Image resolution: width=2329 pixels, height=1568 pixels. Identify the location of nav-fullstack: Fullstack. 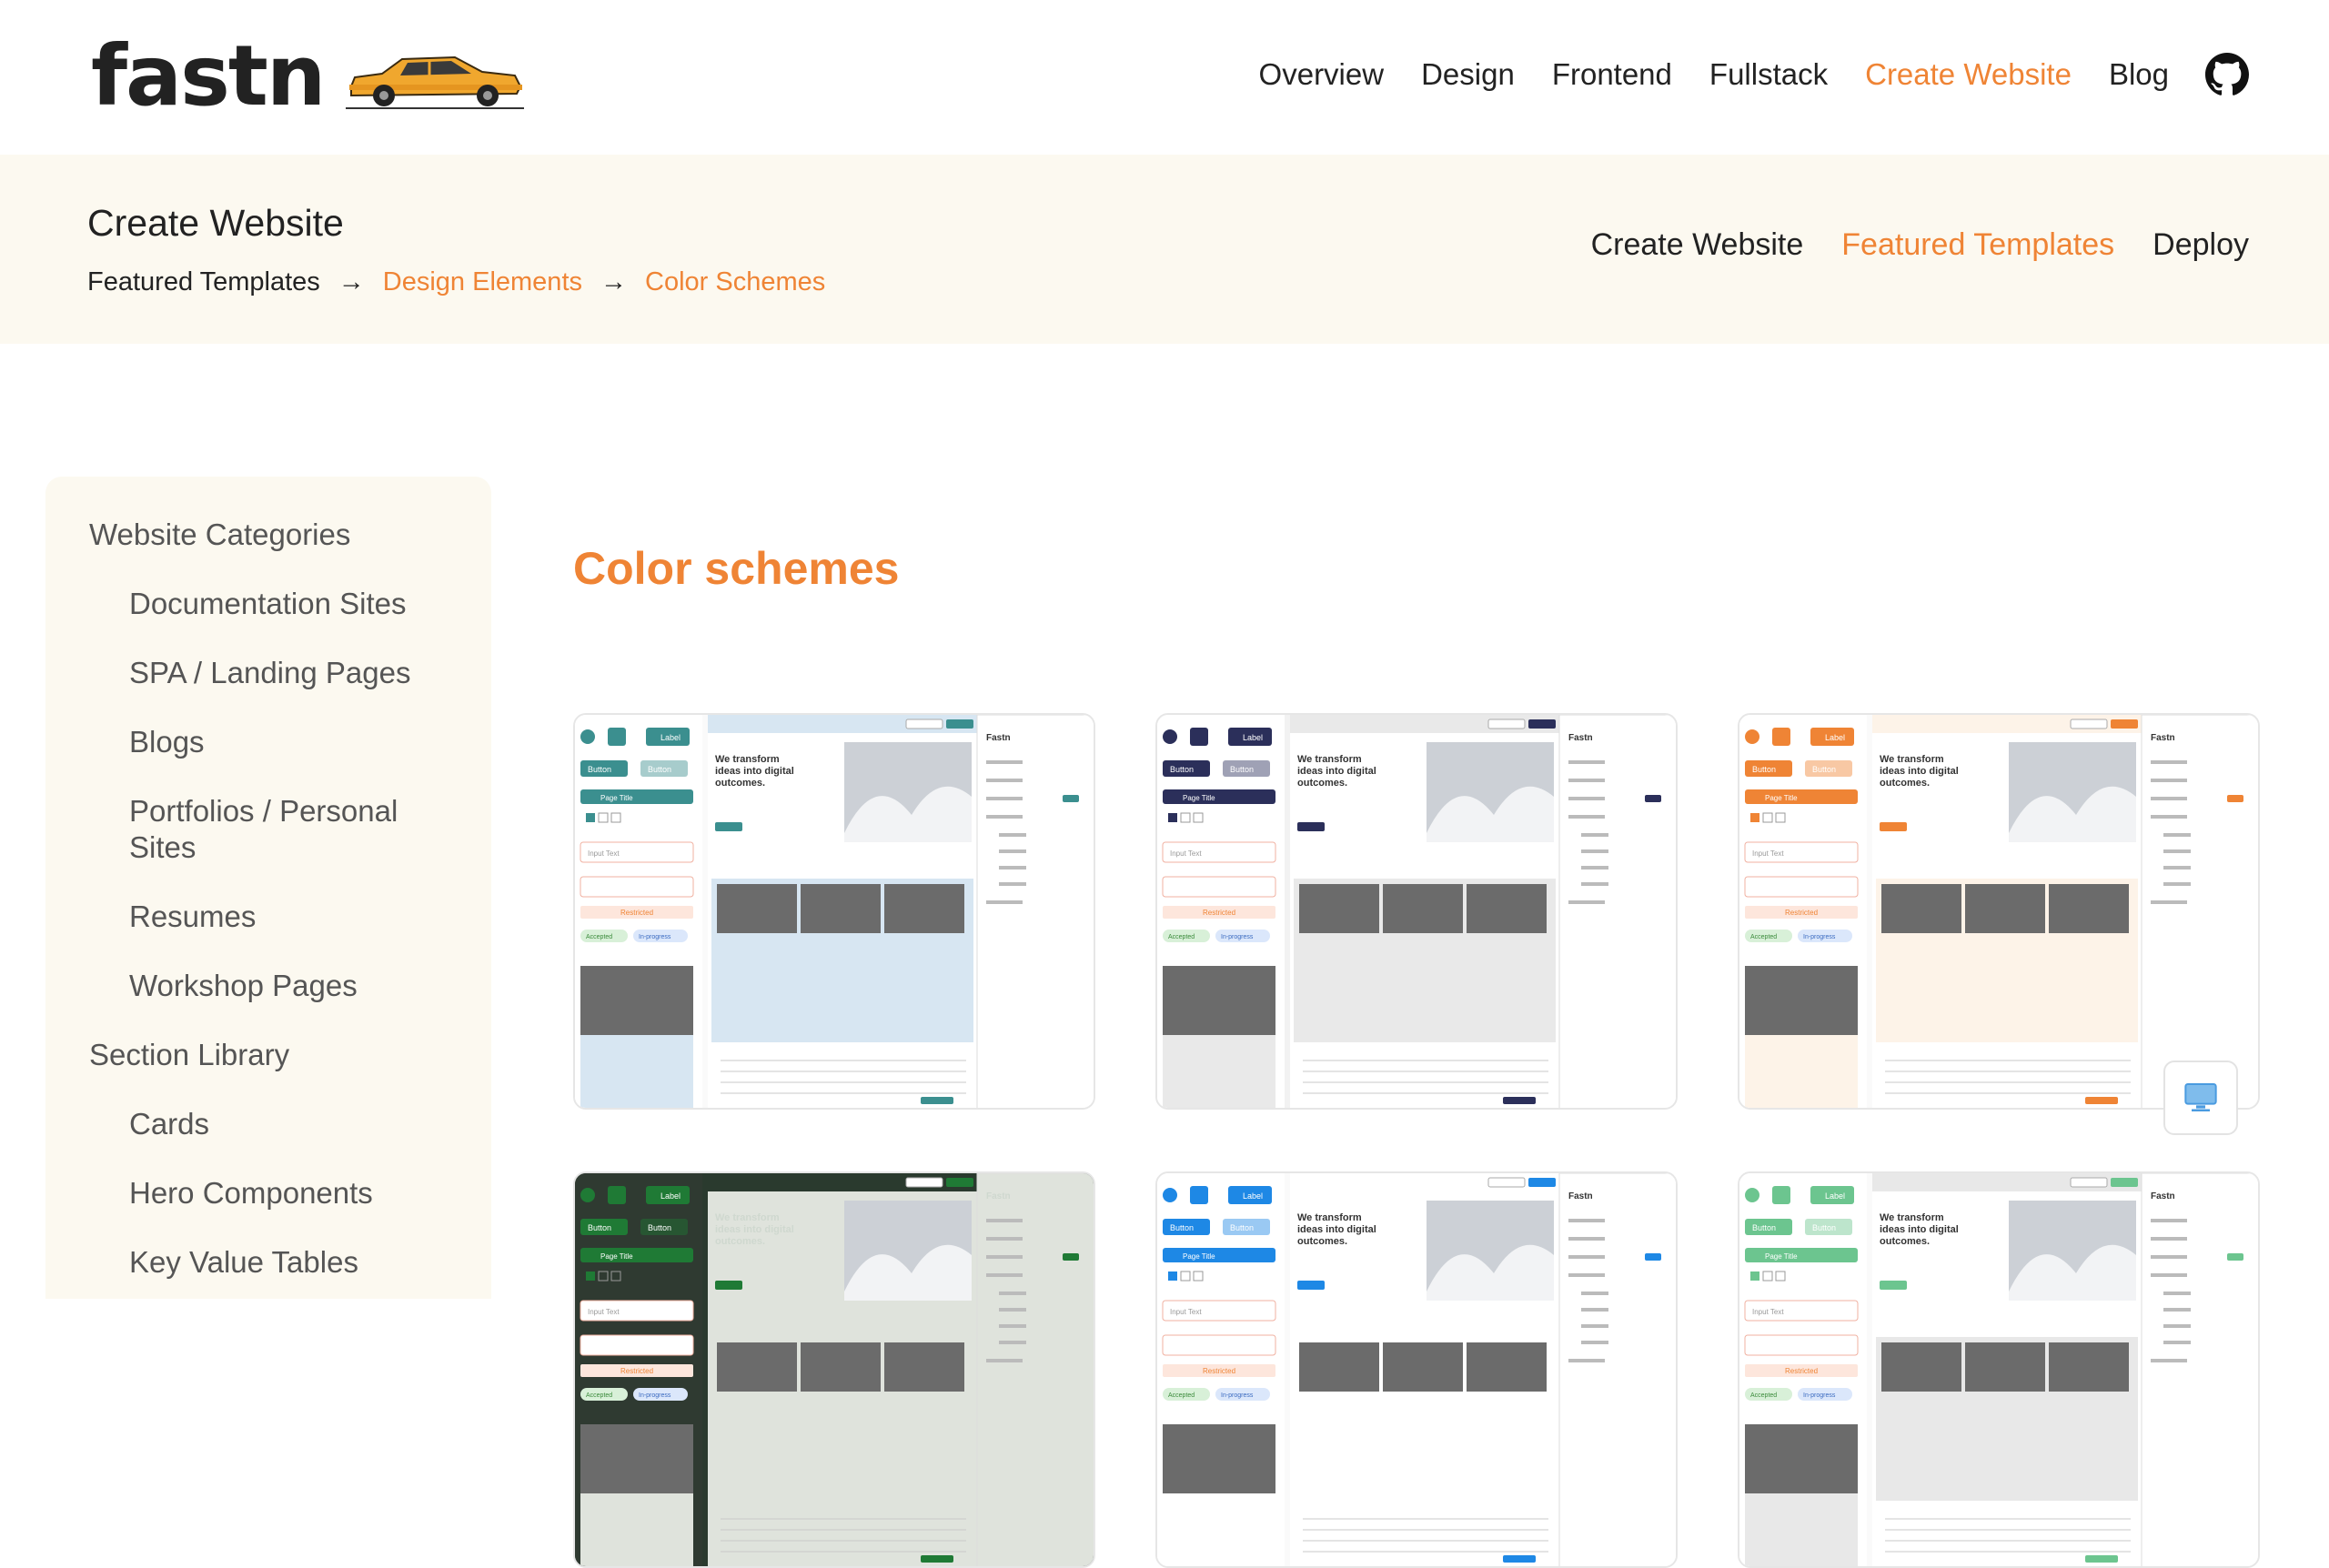
(1768, 74).